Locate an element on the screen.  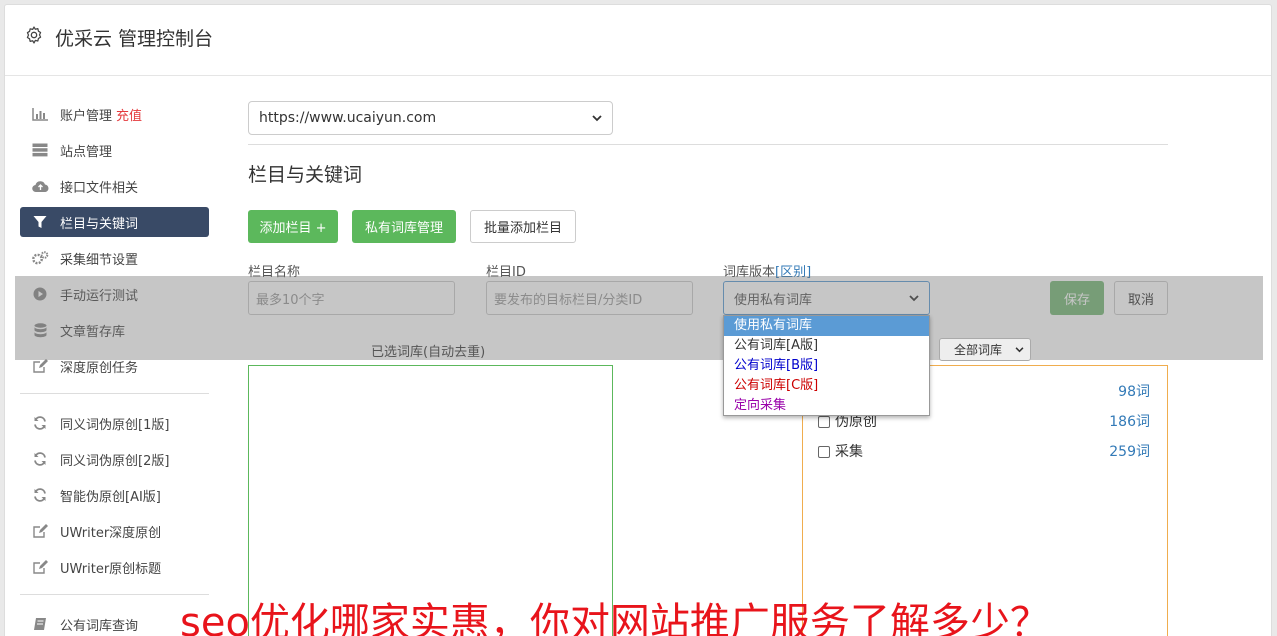
sidebar-item-label: 站点管理 is located at coordinates (86, 152).